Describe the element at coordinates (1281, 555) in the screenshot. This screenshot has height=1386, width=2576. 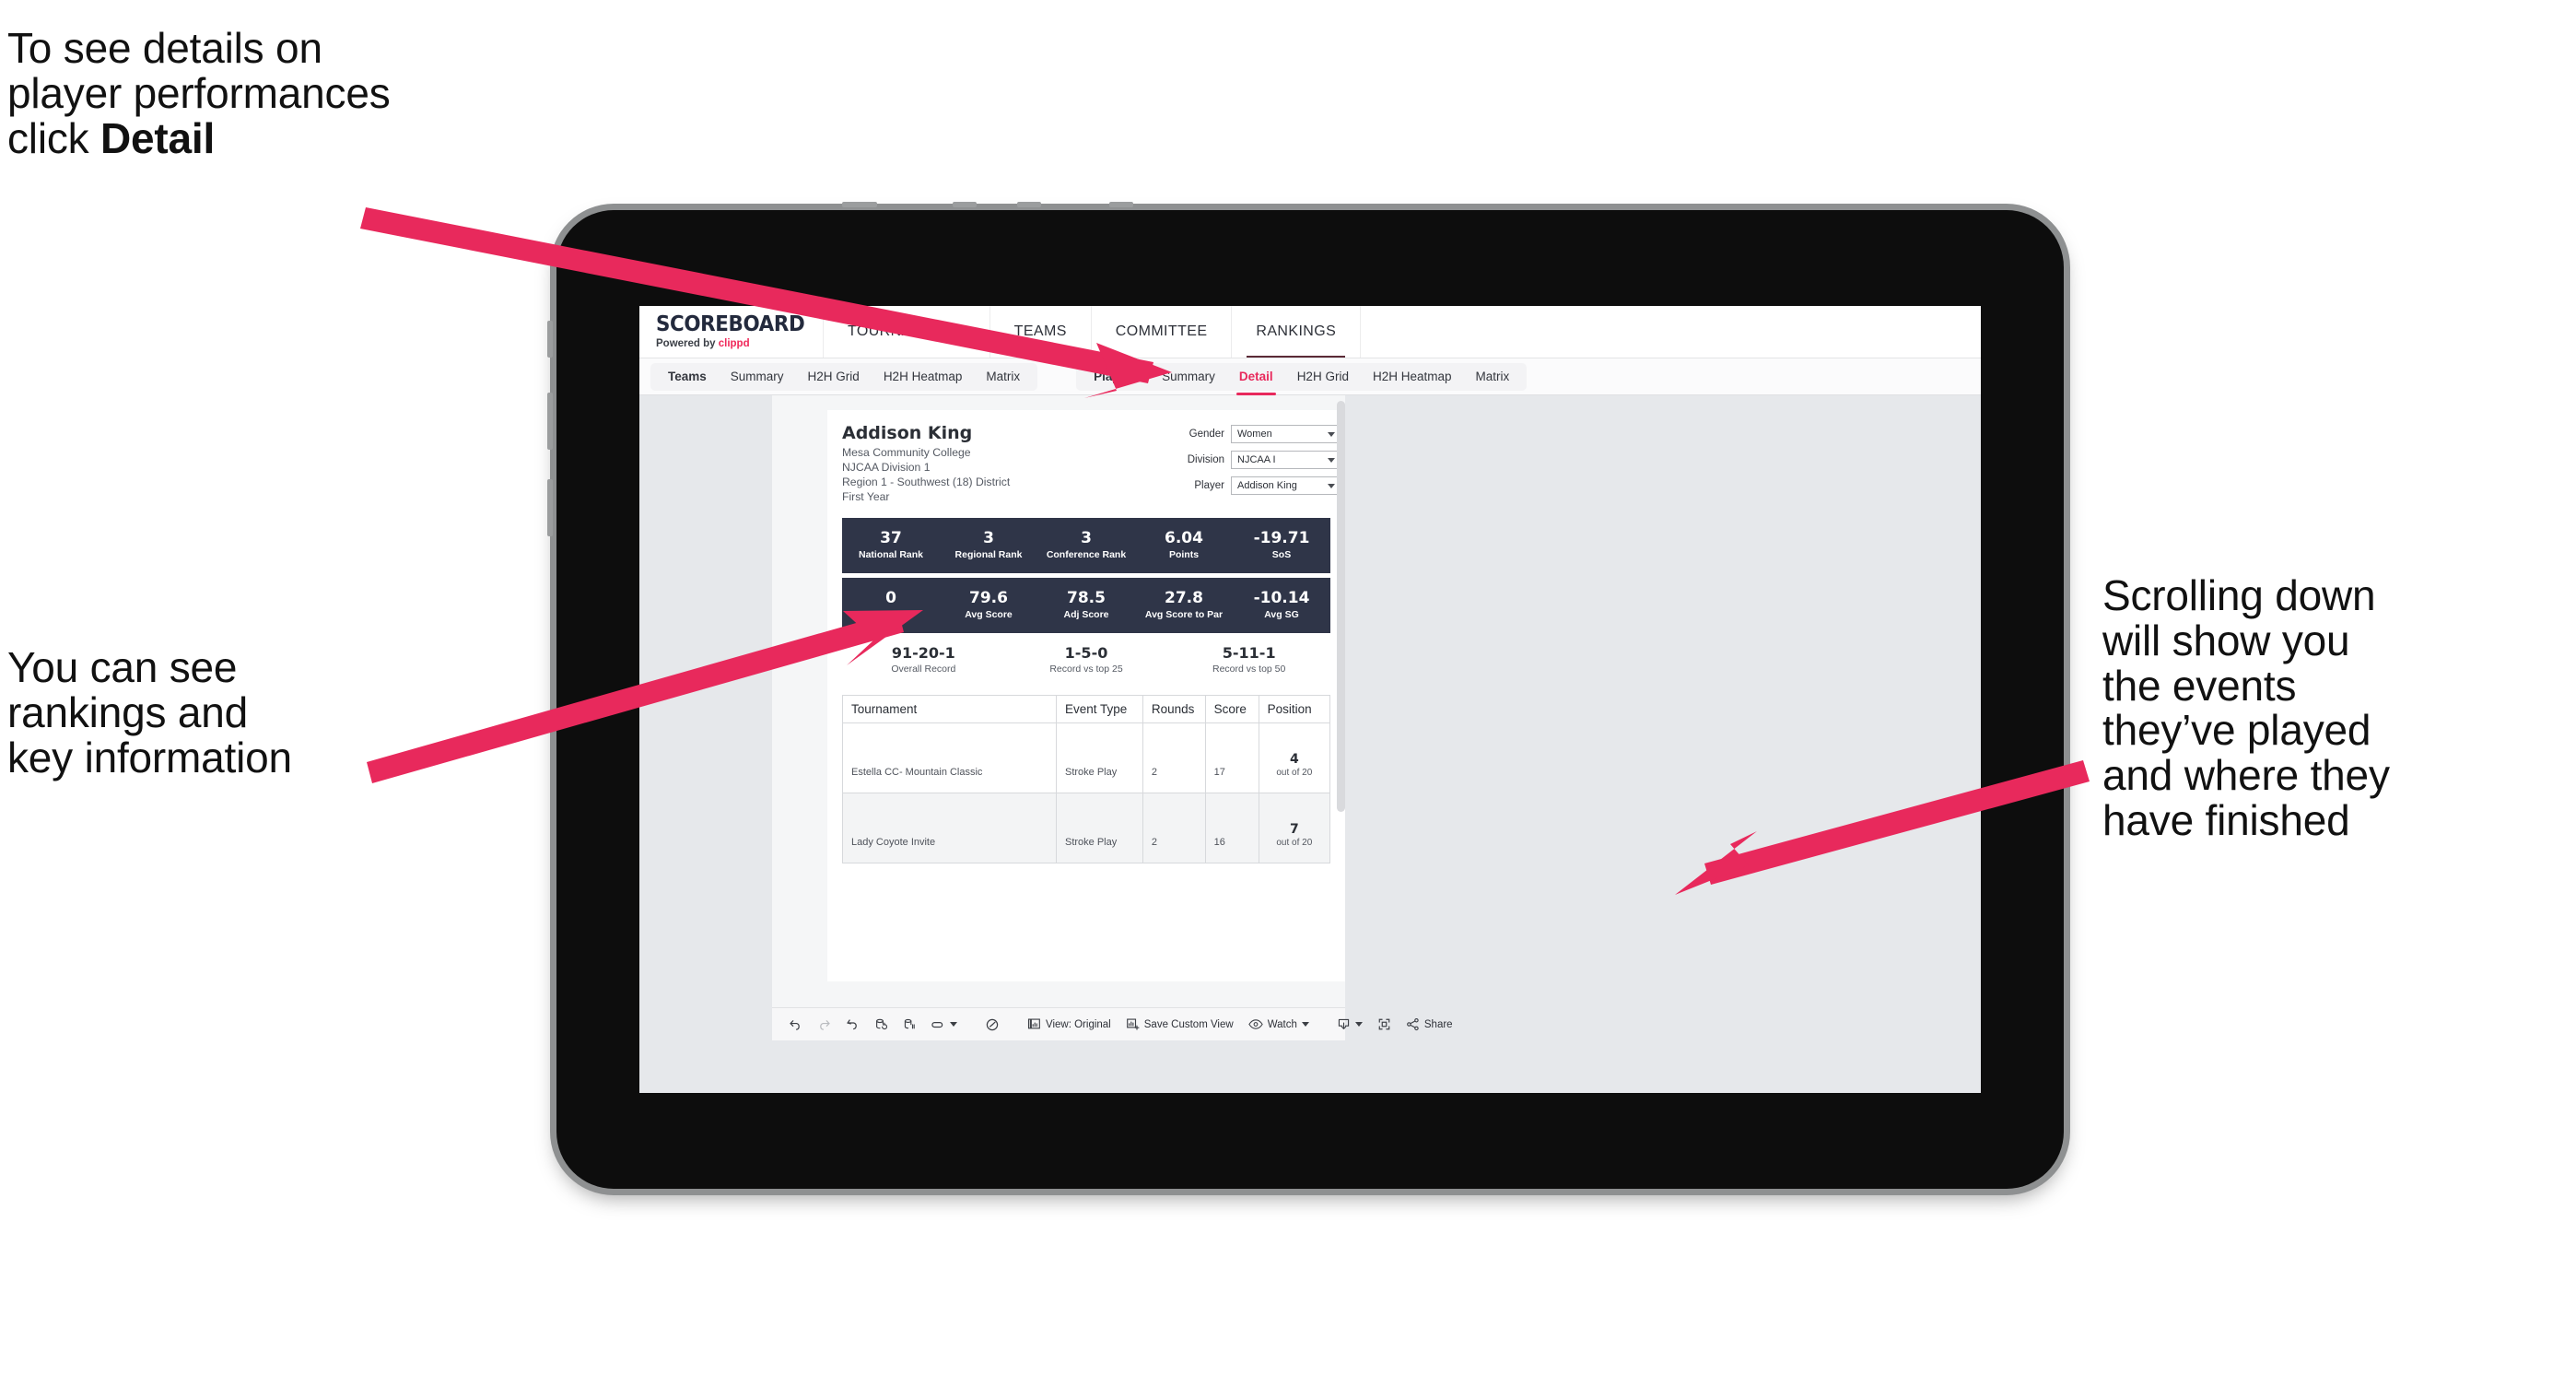
I see `stat-label: SoS` at that location.